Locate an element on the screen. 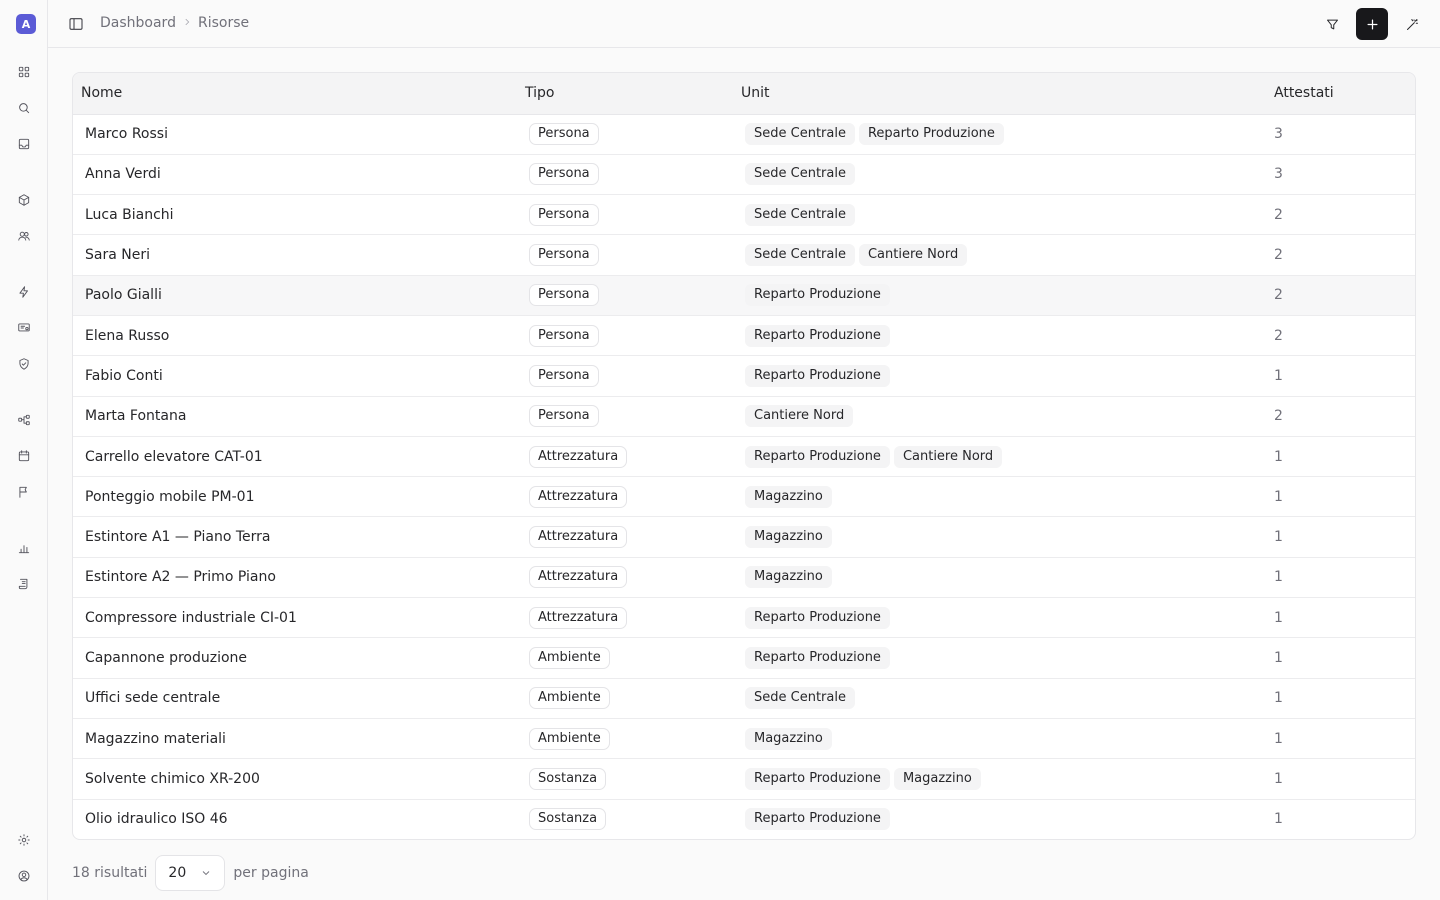 The width and height of the screenshot is (1440, 900). table-row: Luca Bianchi Persona Sede Centrale 2 is located at coordinates (744, 215).